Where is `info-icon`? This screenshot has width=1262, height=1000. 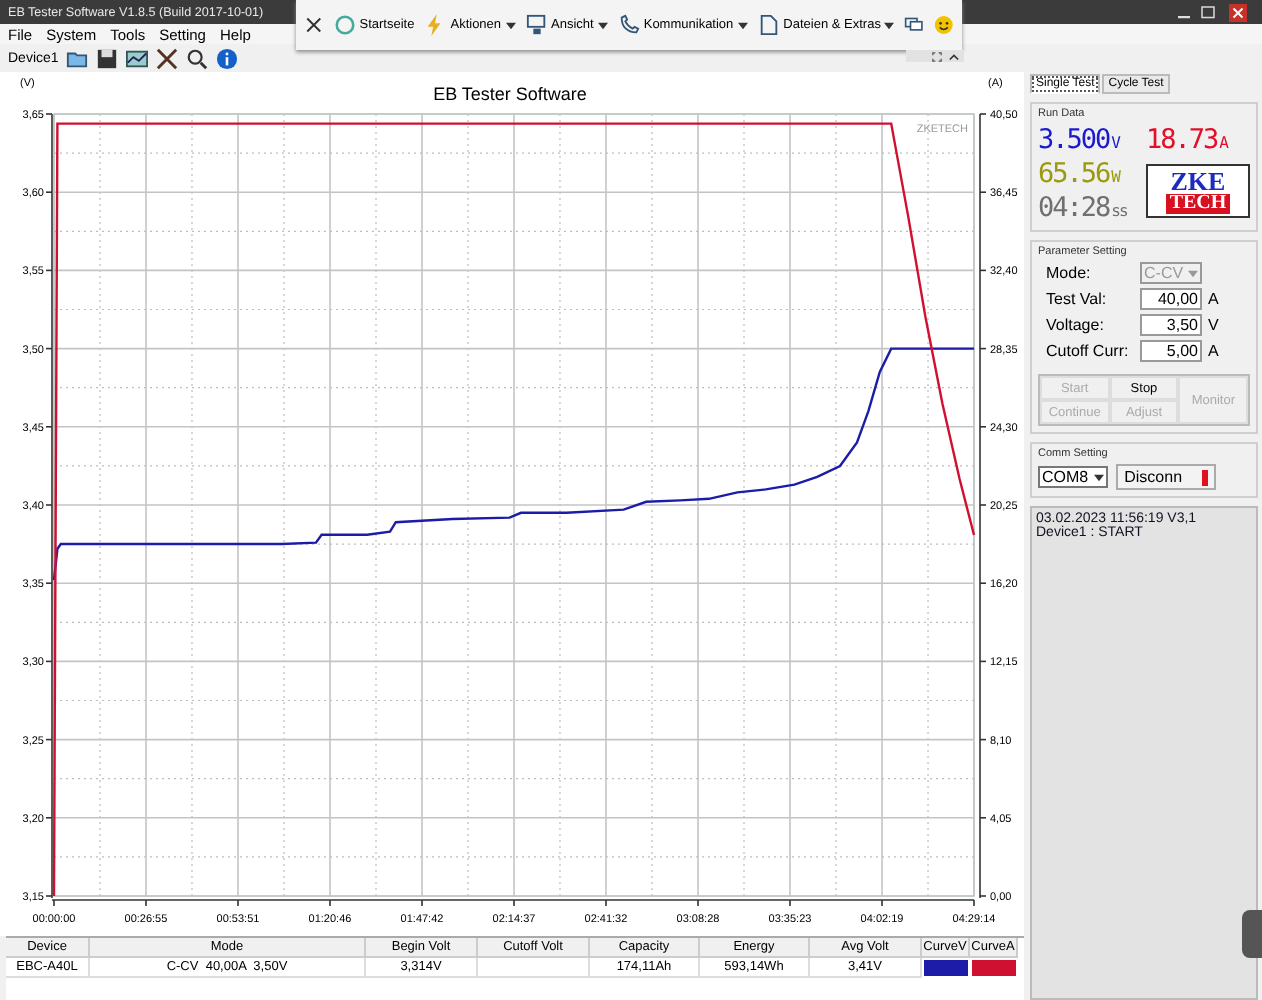 info-icon is located at coordinates (227, 58).